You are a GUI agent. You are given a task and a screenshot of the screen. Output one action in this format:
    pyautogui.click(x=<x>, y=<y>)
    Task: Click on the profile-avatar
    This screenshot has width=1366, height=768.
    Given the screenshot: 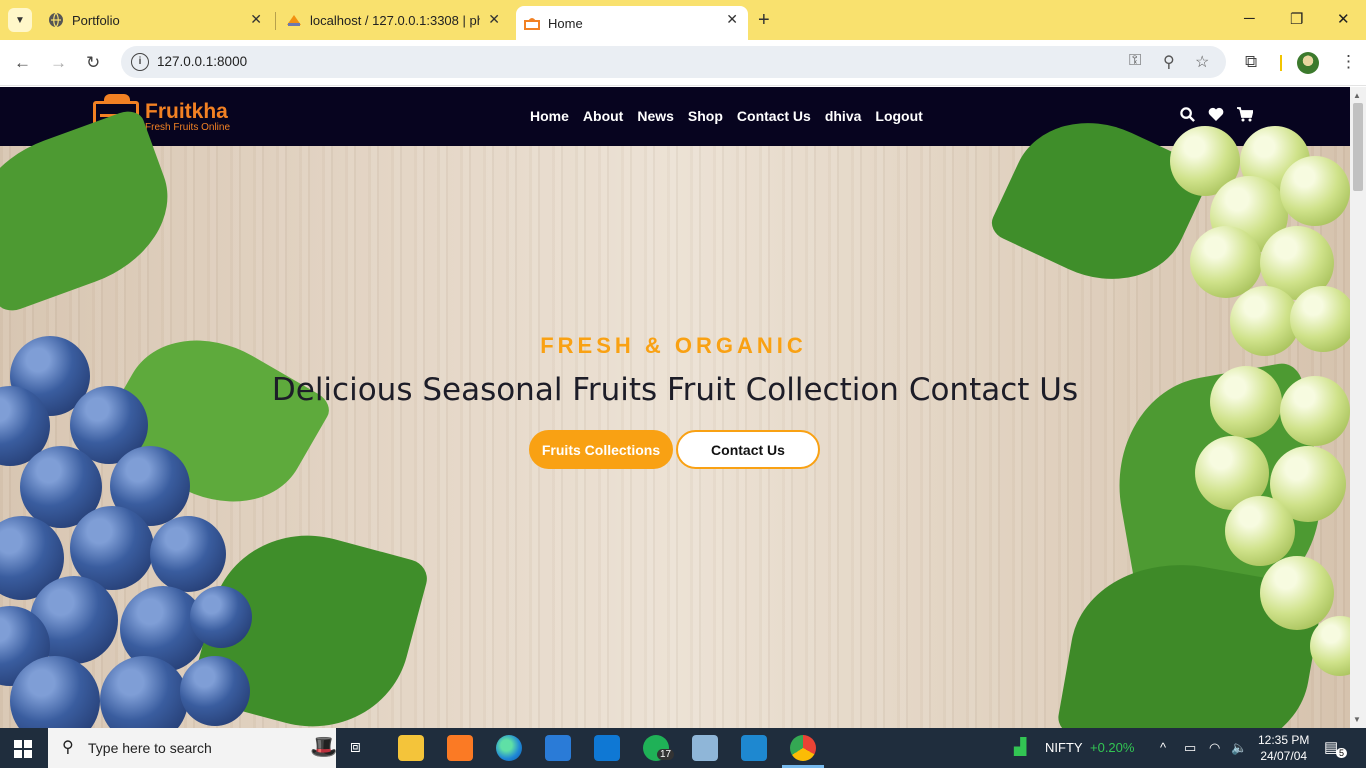 What is the action you would take?
    pyautogui.click(x=1308, y=63)
    